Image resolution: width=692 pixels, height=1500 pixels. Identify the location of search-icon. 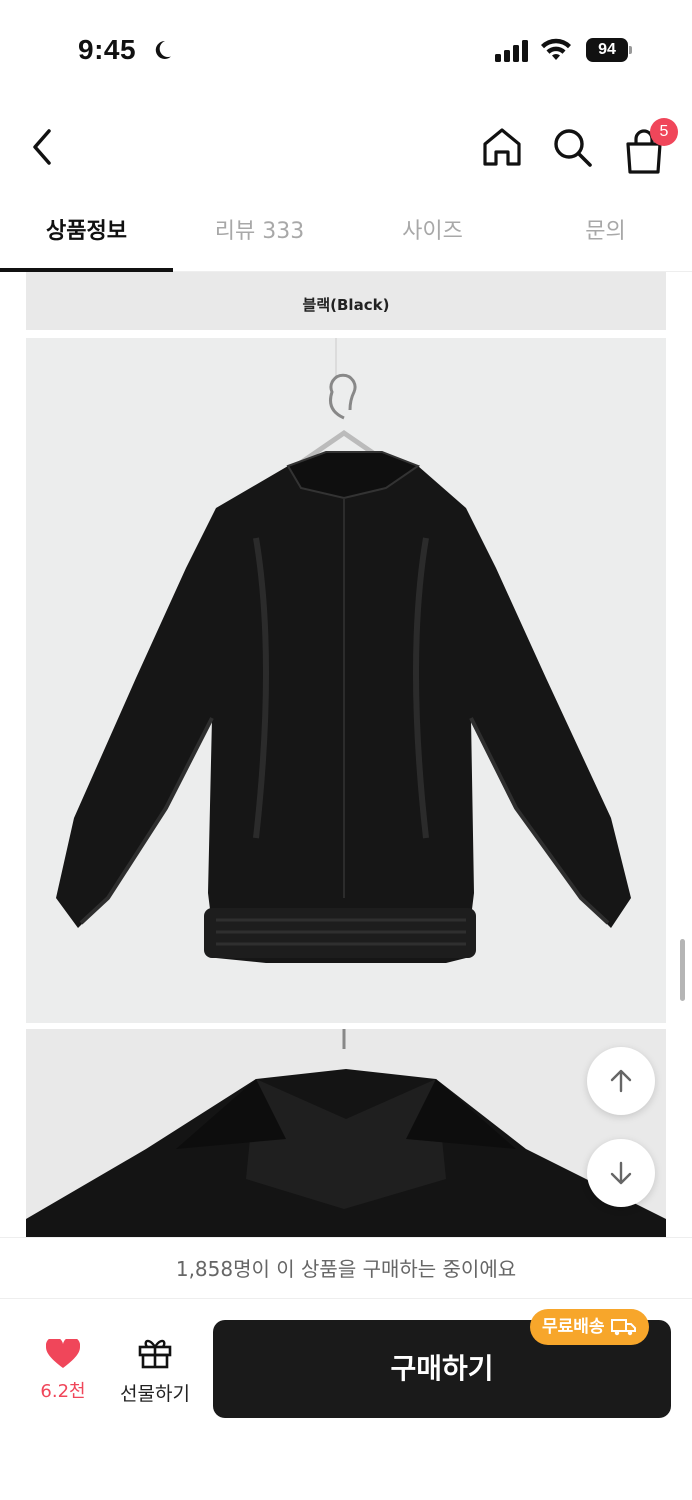
(573, 148).